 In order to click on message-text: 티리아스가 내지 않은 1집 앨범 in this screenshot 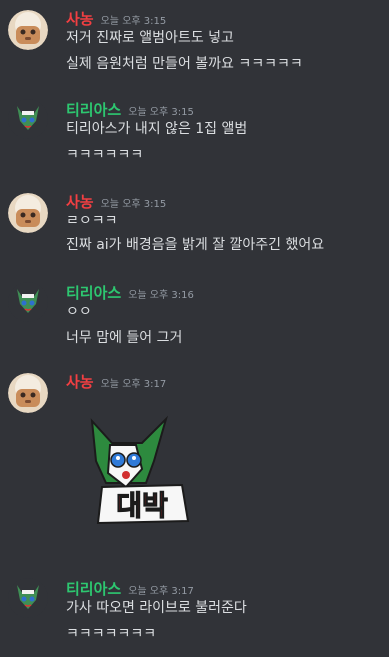, I will do `click(157, 129)`.